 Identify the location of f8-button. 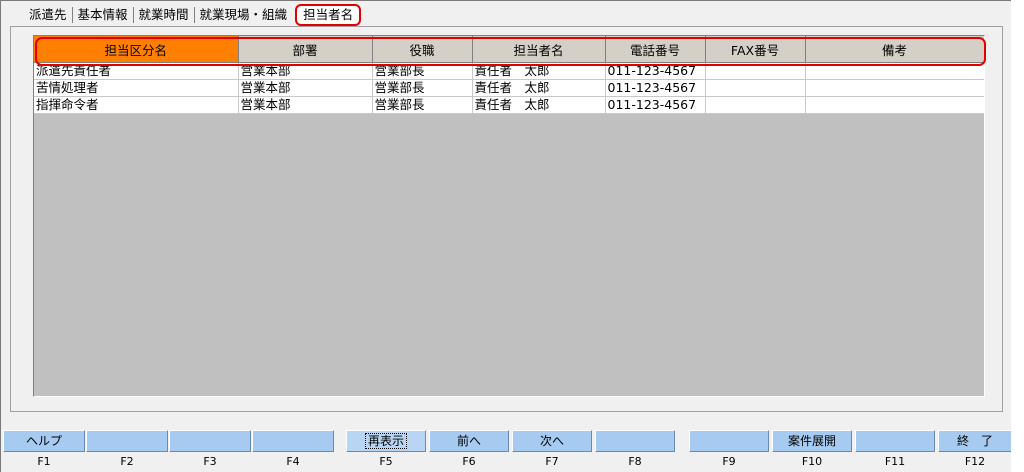
(635, 441).